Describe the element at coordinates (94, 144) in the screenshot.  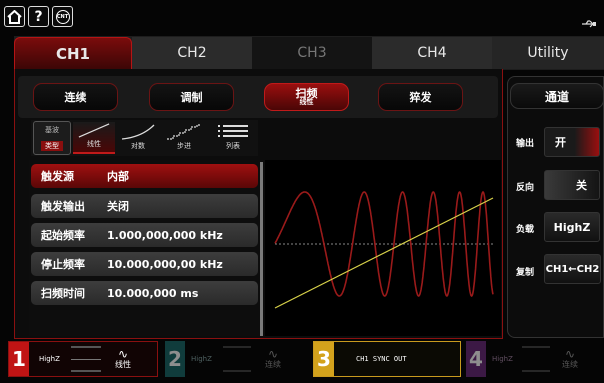
I see `subtab-label: 线性` at that location.